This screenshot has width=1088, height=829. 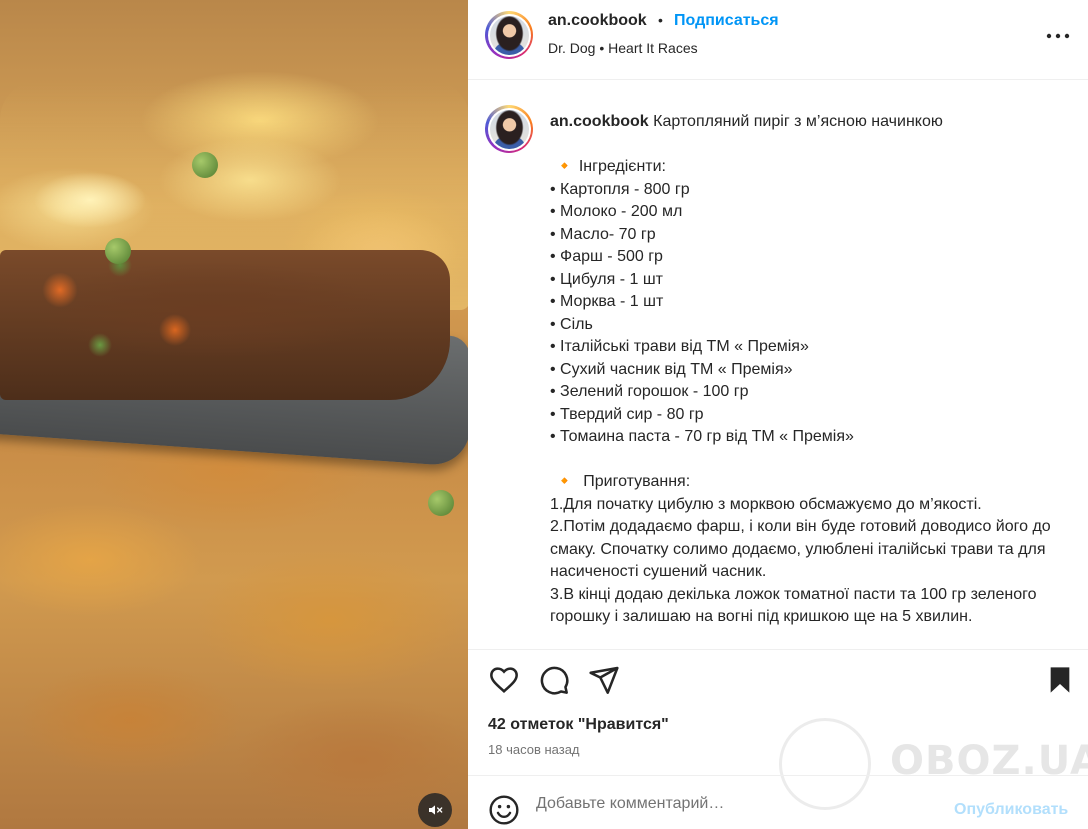 I want to click on share-send-icon, so click(x=604, y=680).